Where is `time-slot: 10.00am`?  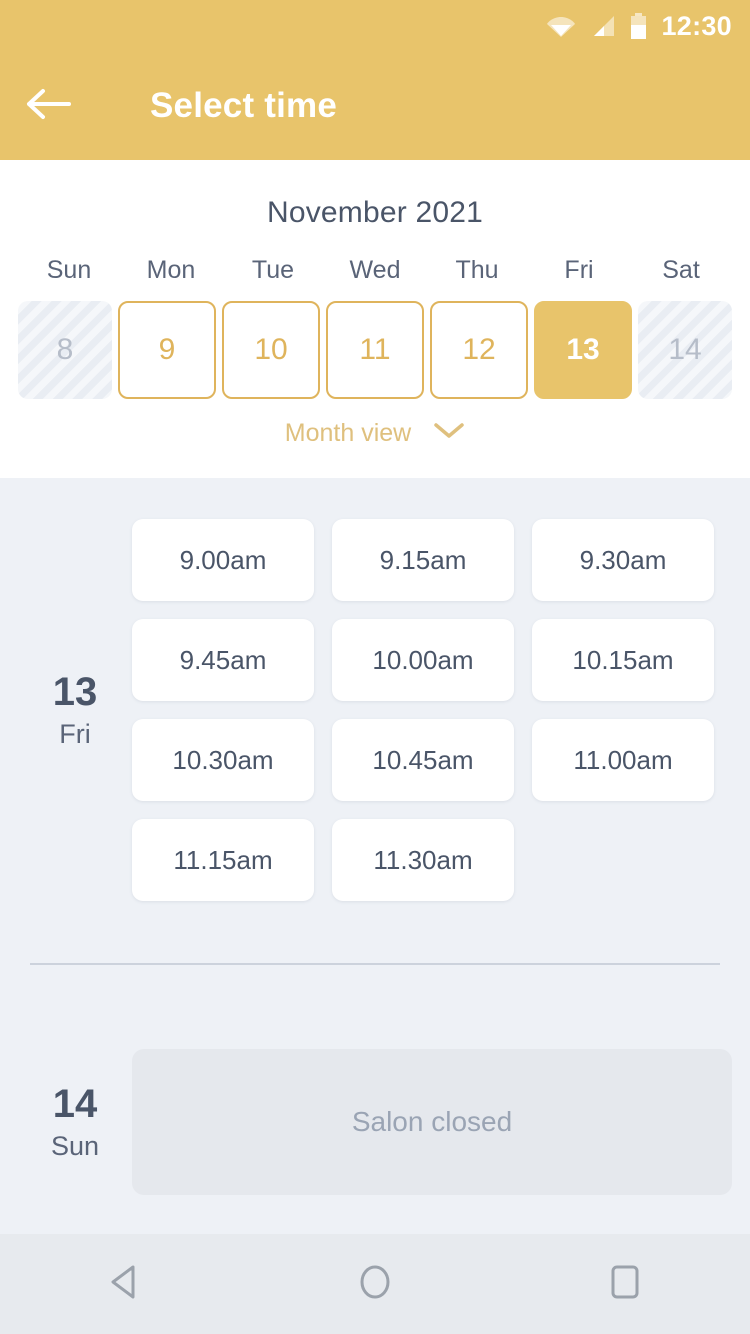 time-slot: 10.00am is located at coordinates (423, 660).